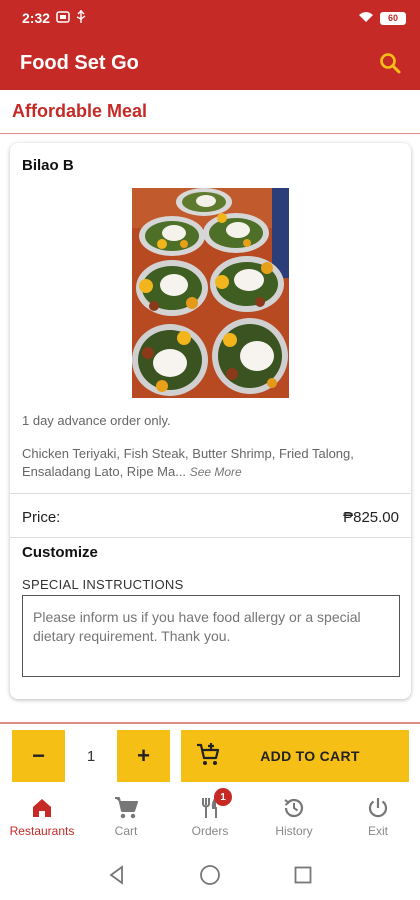  I want to click on quantity-value: 1, so click(91, 756).